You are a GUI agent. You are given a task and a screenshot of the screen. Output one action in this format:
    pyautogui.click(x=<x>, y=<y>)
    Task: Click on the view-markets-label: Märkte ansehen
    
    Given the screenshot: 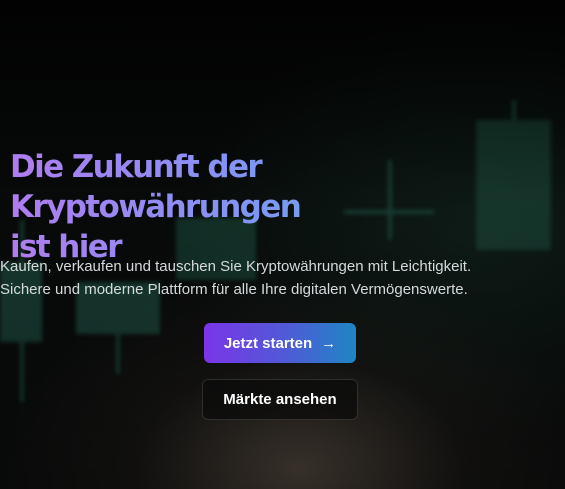 What is the action you would take?
    pyautogui.click(x=280, y=399)
    